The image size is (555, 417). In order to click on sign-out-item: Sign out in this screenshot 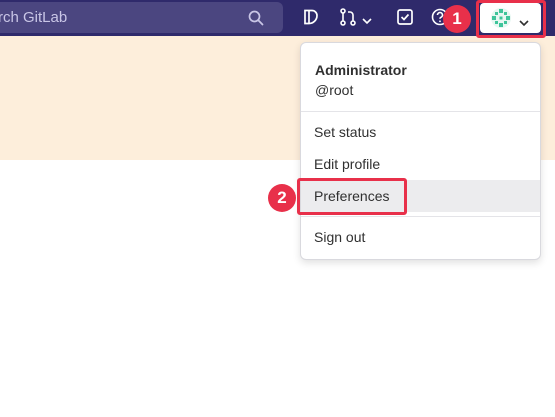, I will do `click(420, 237)`.